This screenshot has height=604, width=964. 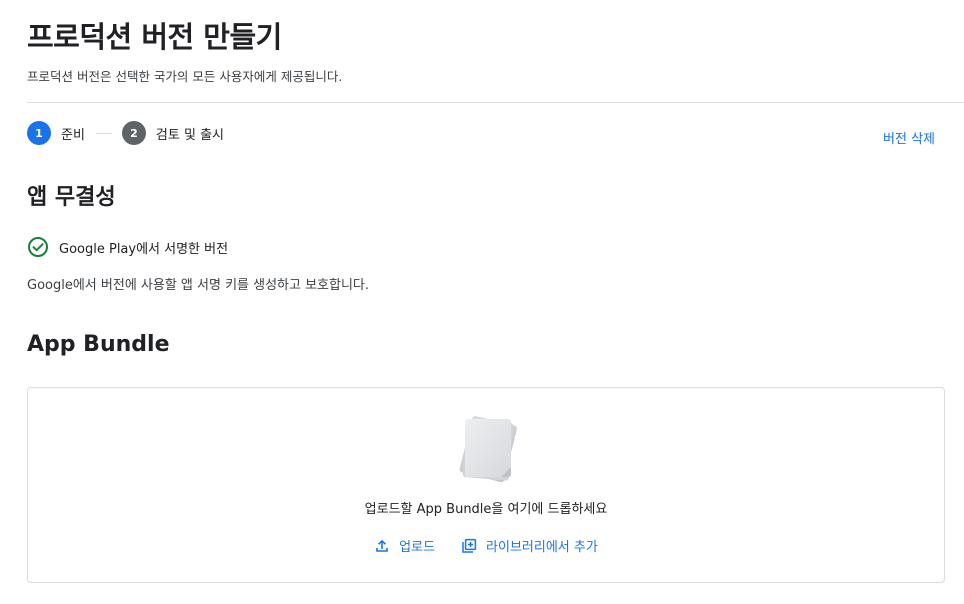 What do you see at coordinates (144, 249) in the screenshot?
I see `signing-status-text: Google Play에서 서명한 버전` at bounding box center [144, 249].